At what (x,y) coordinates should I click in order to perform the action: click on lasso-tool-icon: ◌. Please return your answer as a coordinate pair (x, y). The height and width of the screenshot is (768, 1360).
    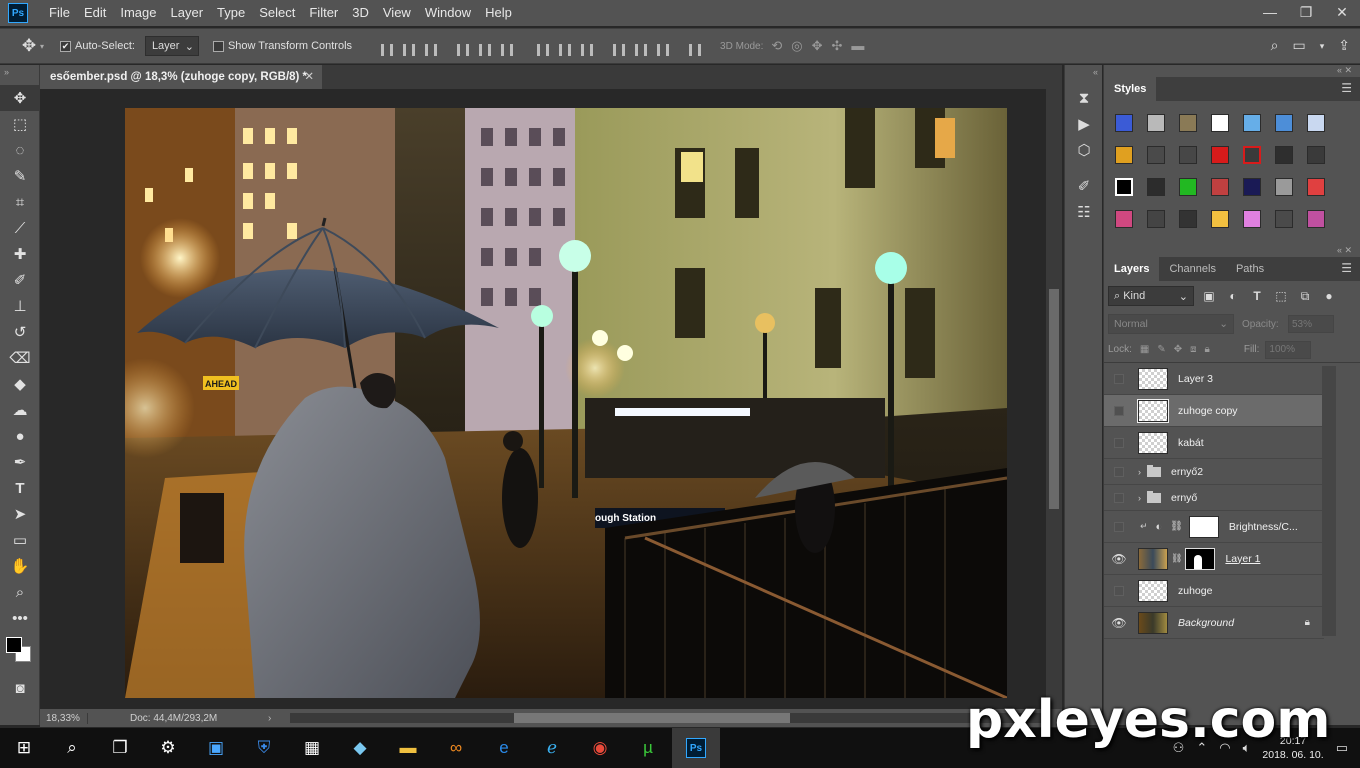
    Looking at the image, I should click on (20, 150).